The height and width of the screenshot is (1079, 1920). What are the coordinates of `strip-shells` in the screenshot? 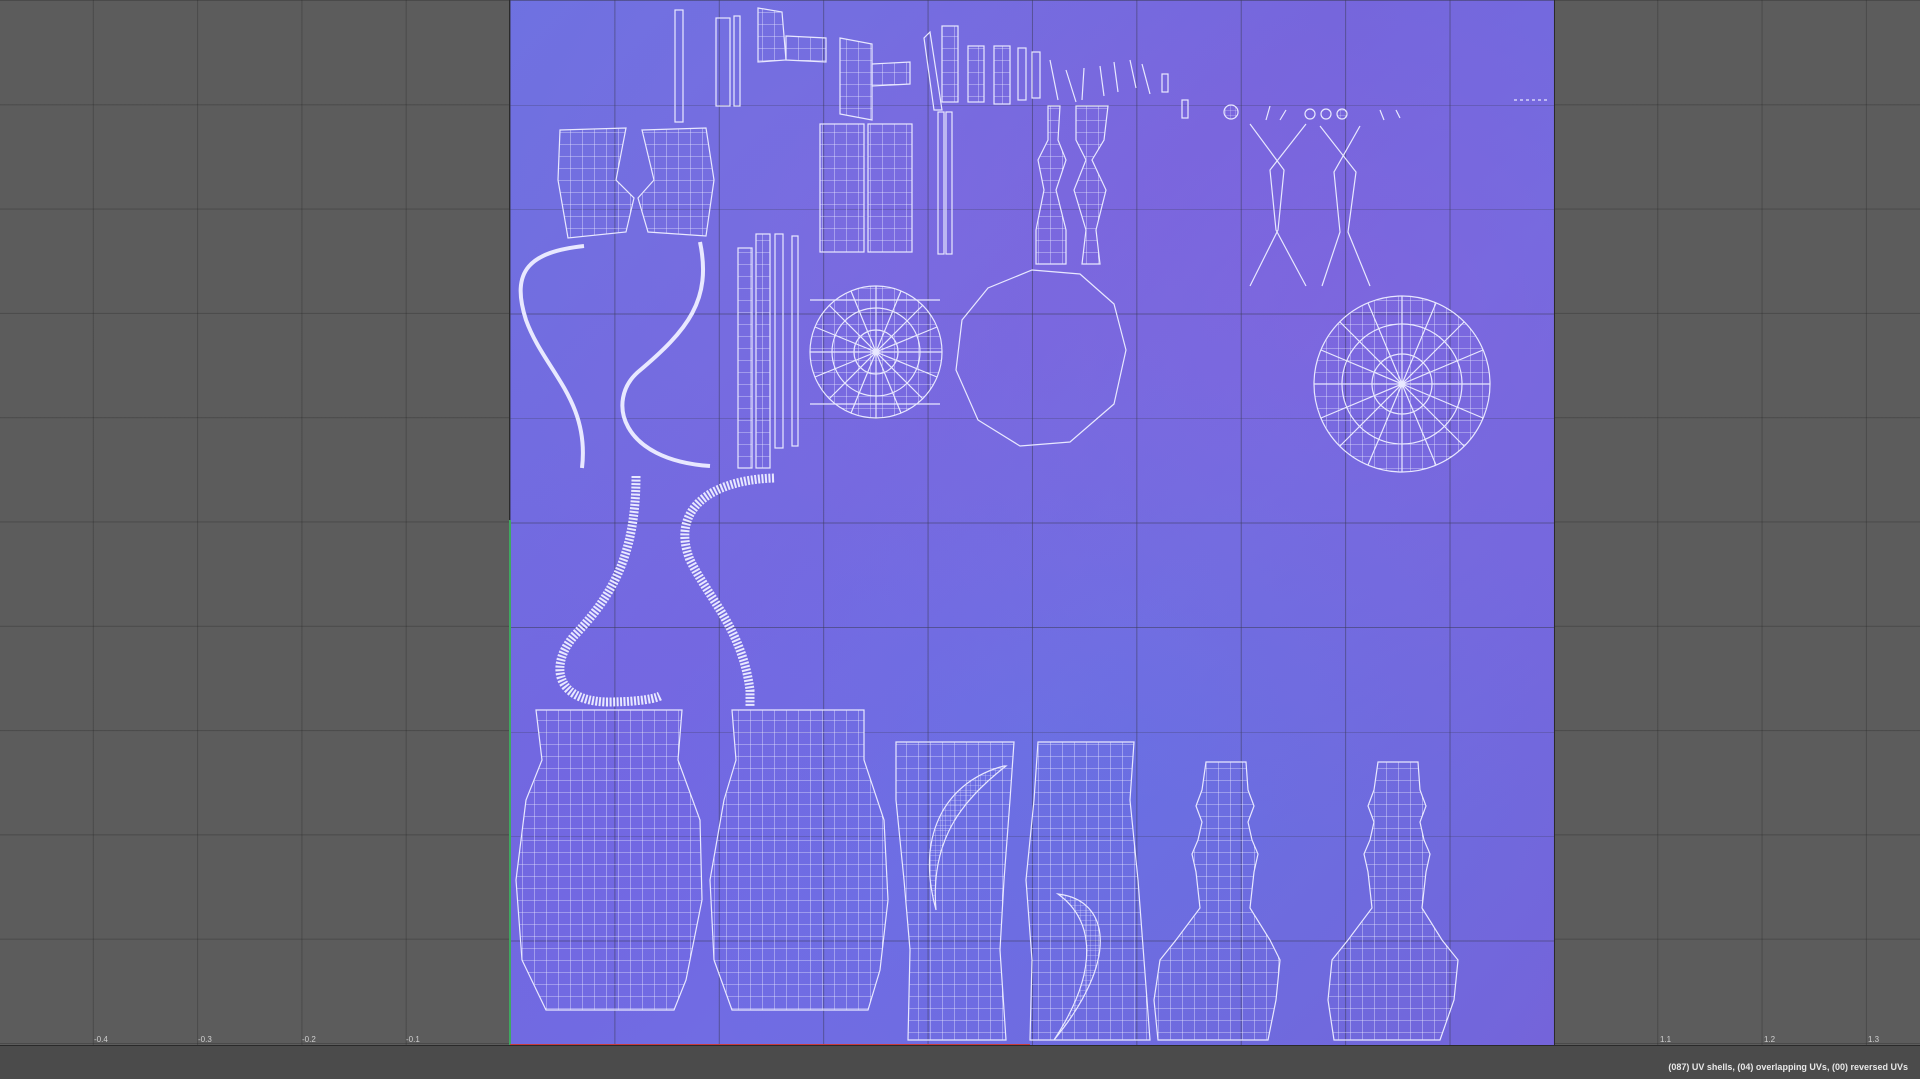 It's located at (1114, 65).